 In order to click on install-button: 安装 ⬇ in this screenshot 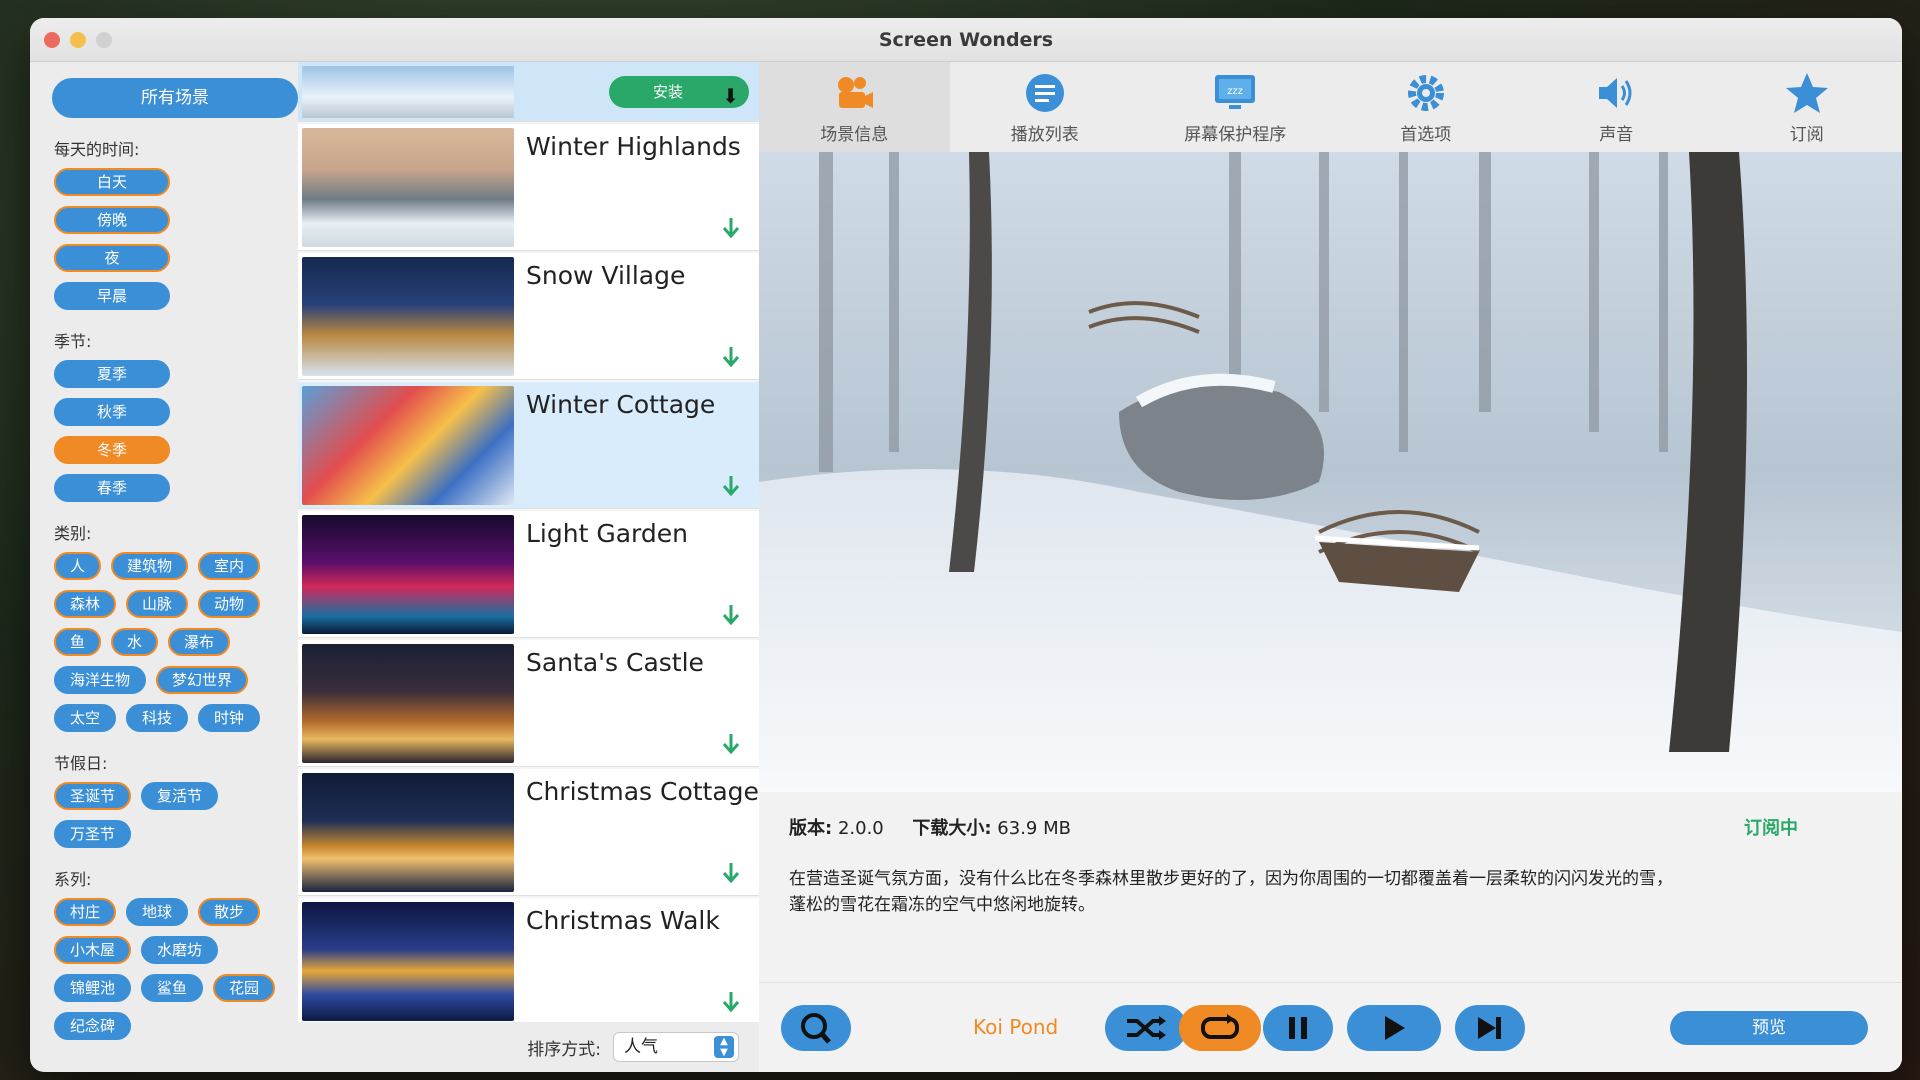, I will do `click(679, 92)`.